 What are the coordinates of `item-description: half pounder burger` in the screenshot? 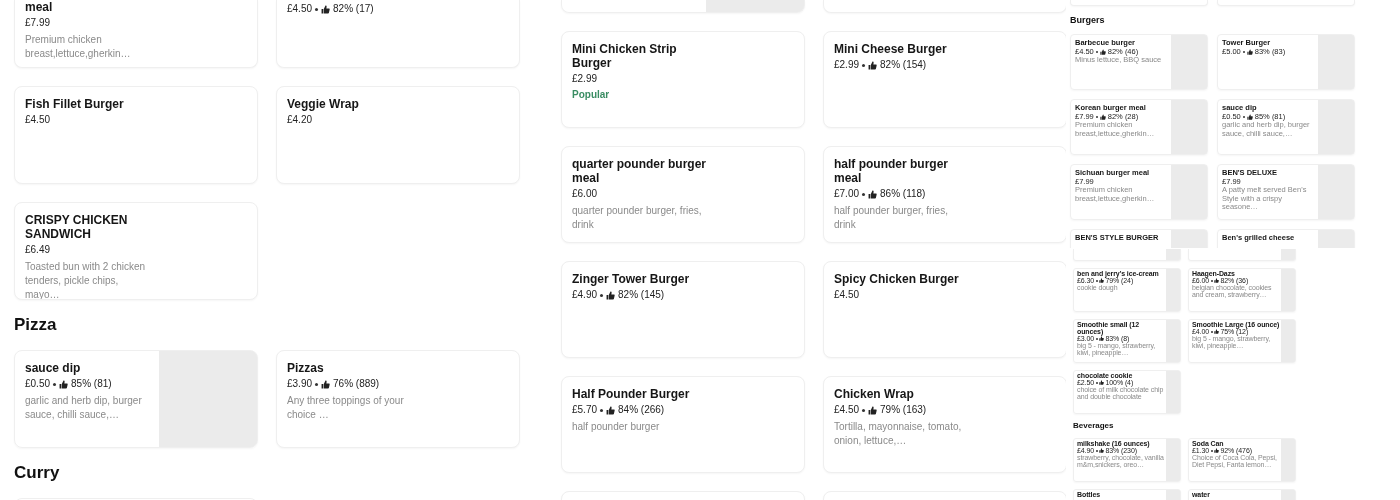 It's located at (616, 427).